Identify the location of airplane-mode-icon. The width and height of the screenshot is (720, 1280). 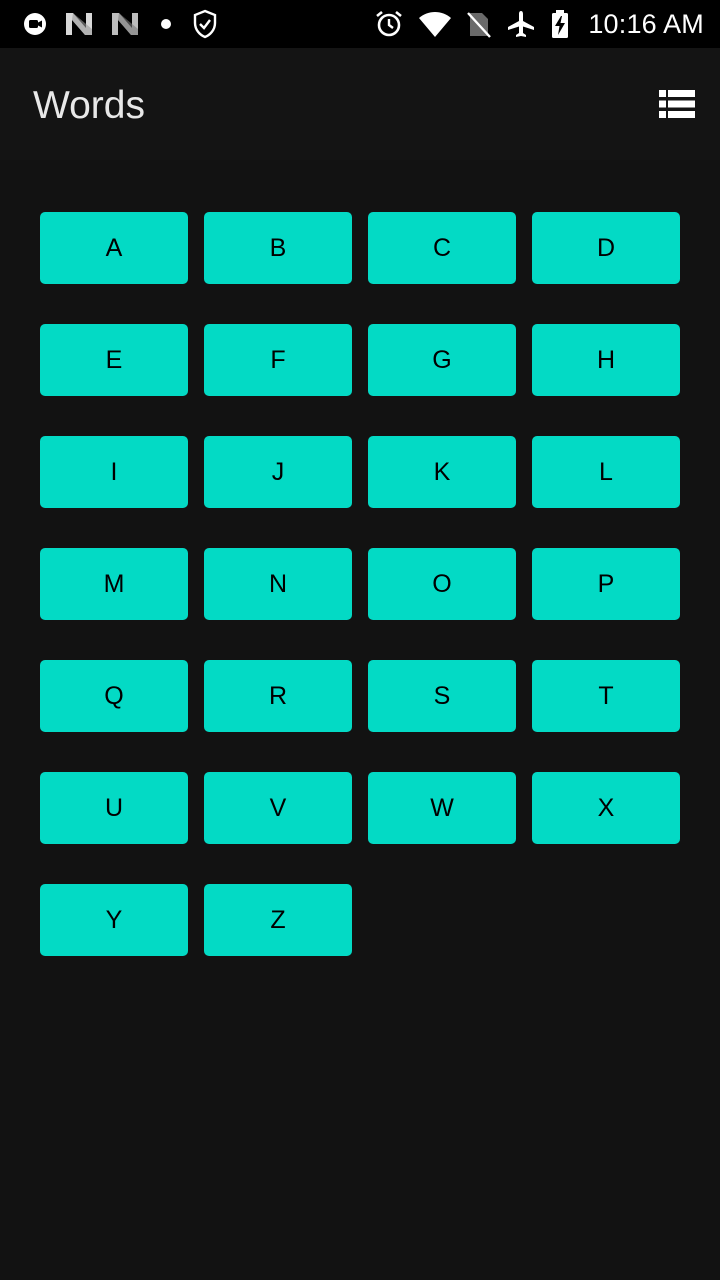
(521, 24).